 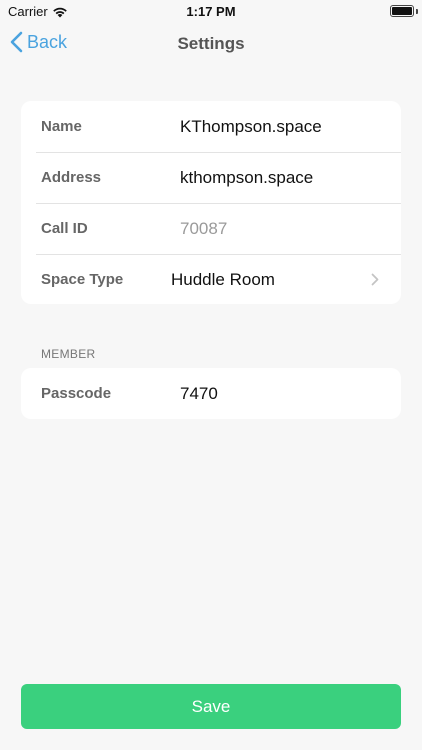 What do you see at coordinates (375, 279) in the screenshot?
I see `chevron-right-icon` at bounding box center [375, 279].